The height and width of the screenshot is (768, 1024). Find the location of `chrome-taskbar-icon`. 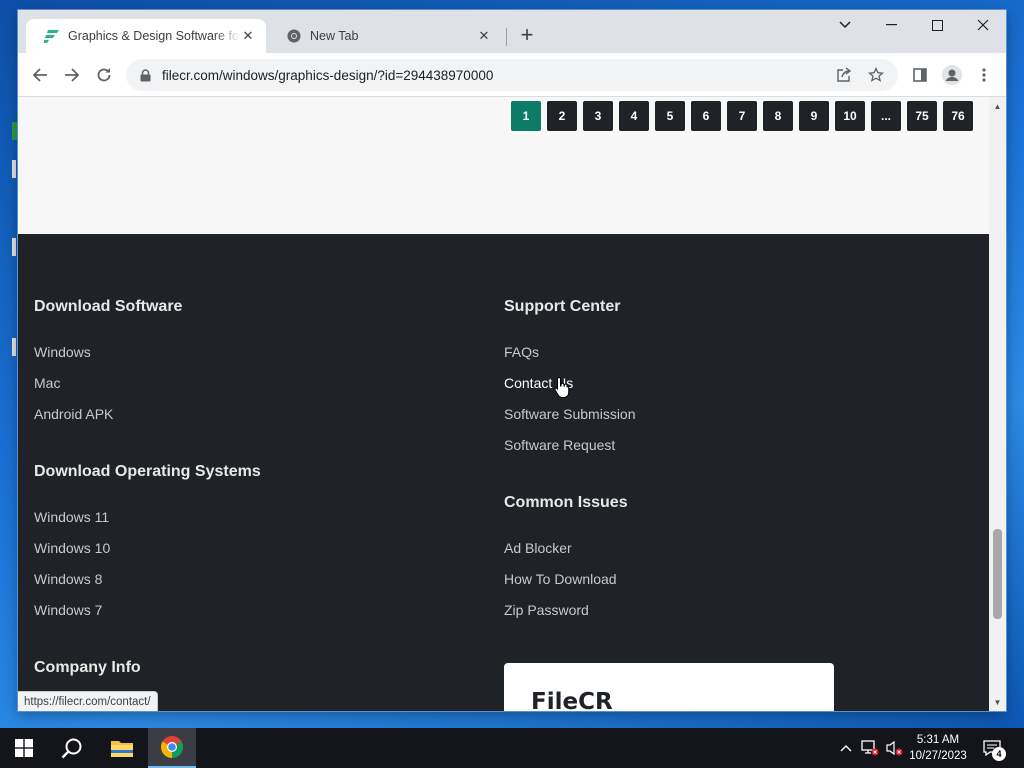

chrome-taskbar-icon is located at coordinates (172, 748).